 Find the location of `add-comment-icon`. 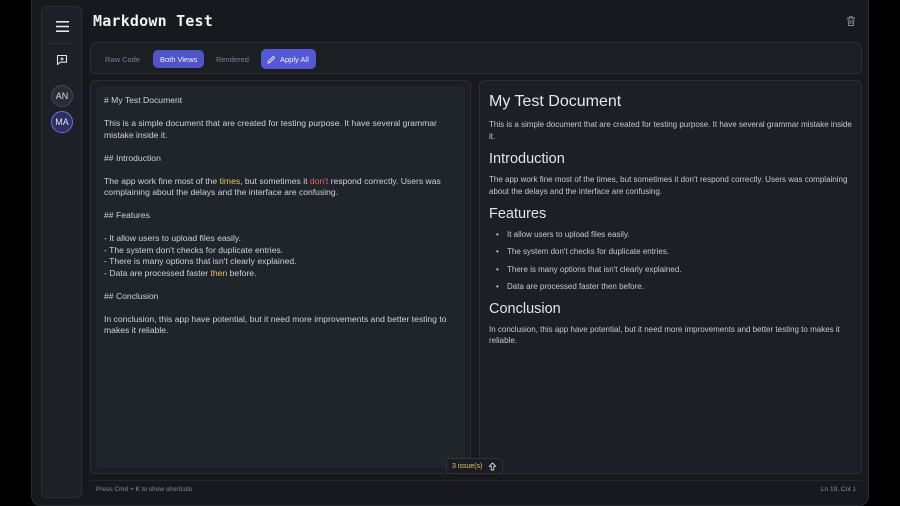

add-comment-icon is located at coordinates (62, 60).